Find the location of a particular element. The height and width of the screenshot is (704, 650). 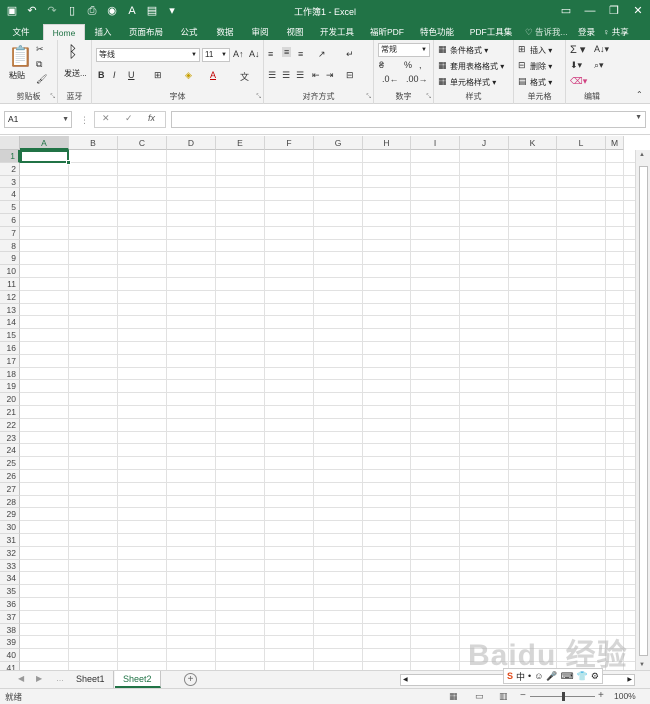

row-header: 41 is located at coordinates (10, 666).